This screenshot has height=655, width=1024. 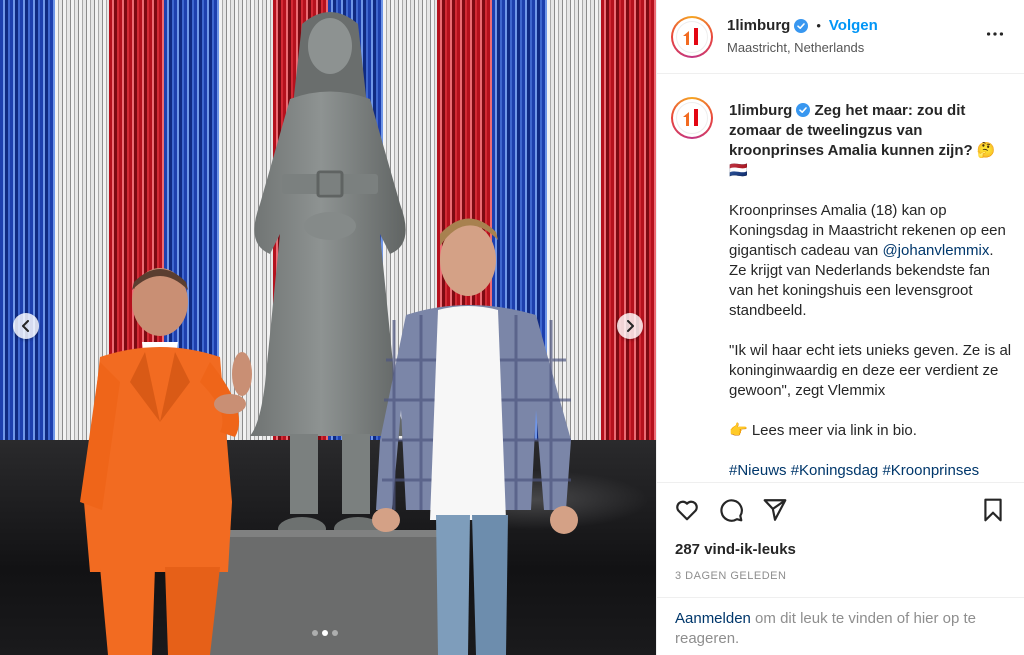 I want to click on likes-count: 287 vind-ik-leuks, so click(x=735, y=549).